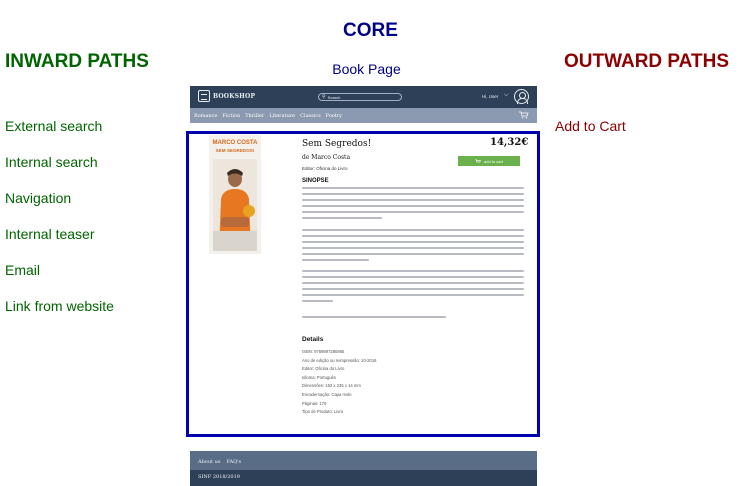 The width and height of the screenshot is (741, 486). I want to click on outward-paths-list: Add to Cart, so click(590, 126).